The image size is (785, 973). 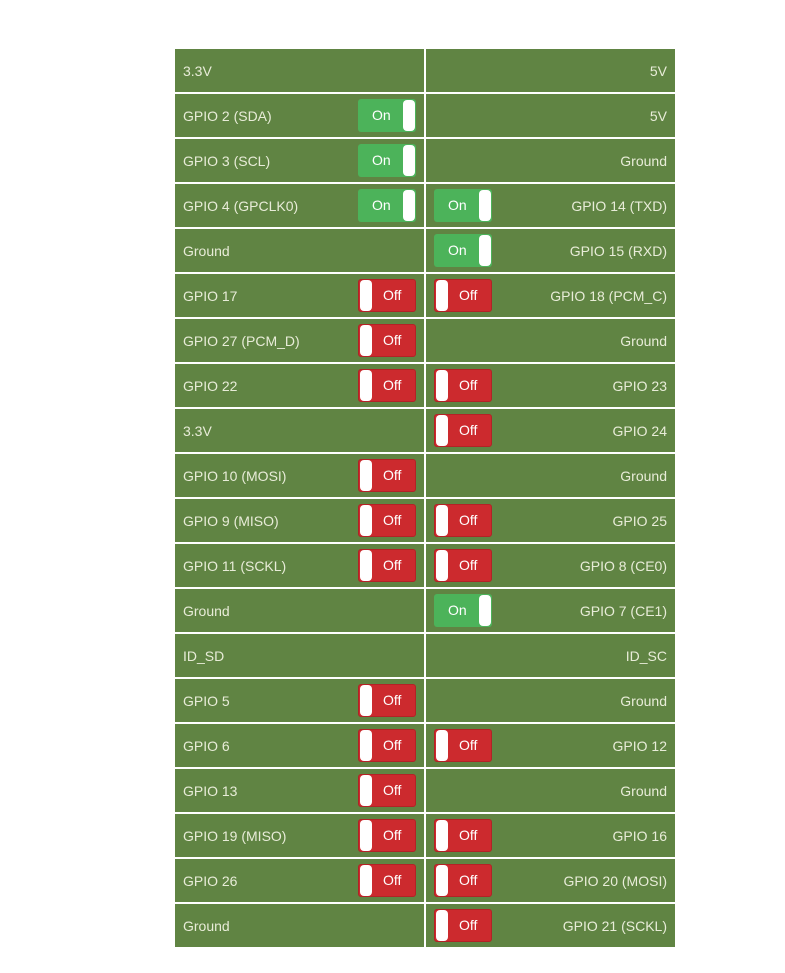 What do you see at coordinates (550, 70) in the screenshot?
I see `pin-cell-right: 5V` at bounding box center [550, 70].